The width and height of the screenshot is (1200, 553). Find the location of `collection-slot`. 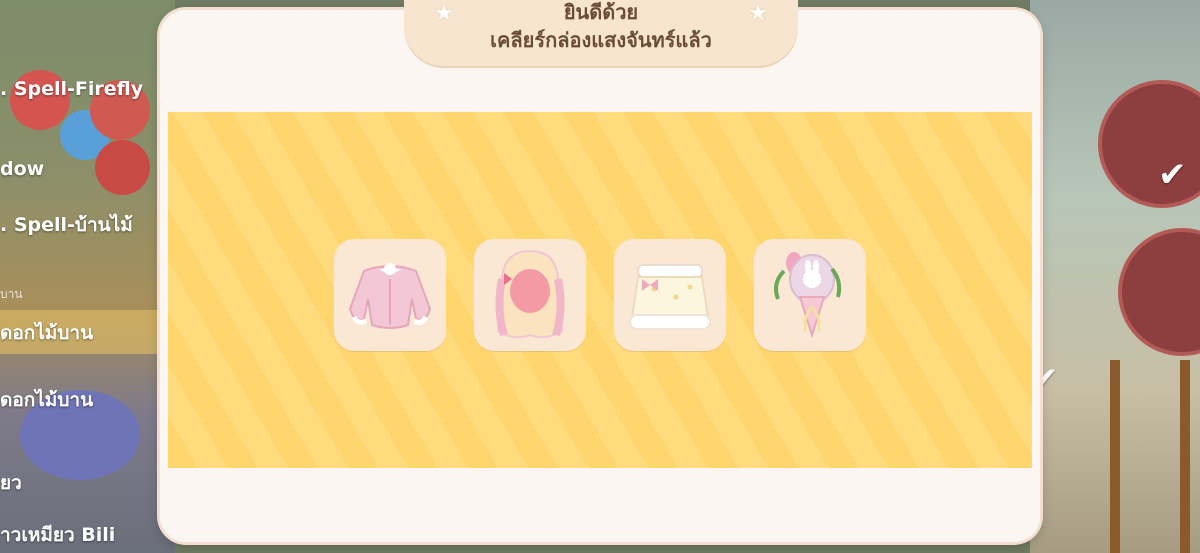

collection-slot is located at coordinates (1159, 292).